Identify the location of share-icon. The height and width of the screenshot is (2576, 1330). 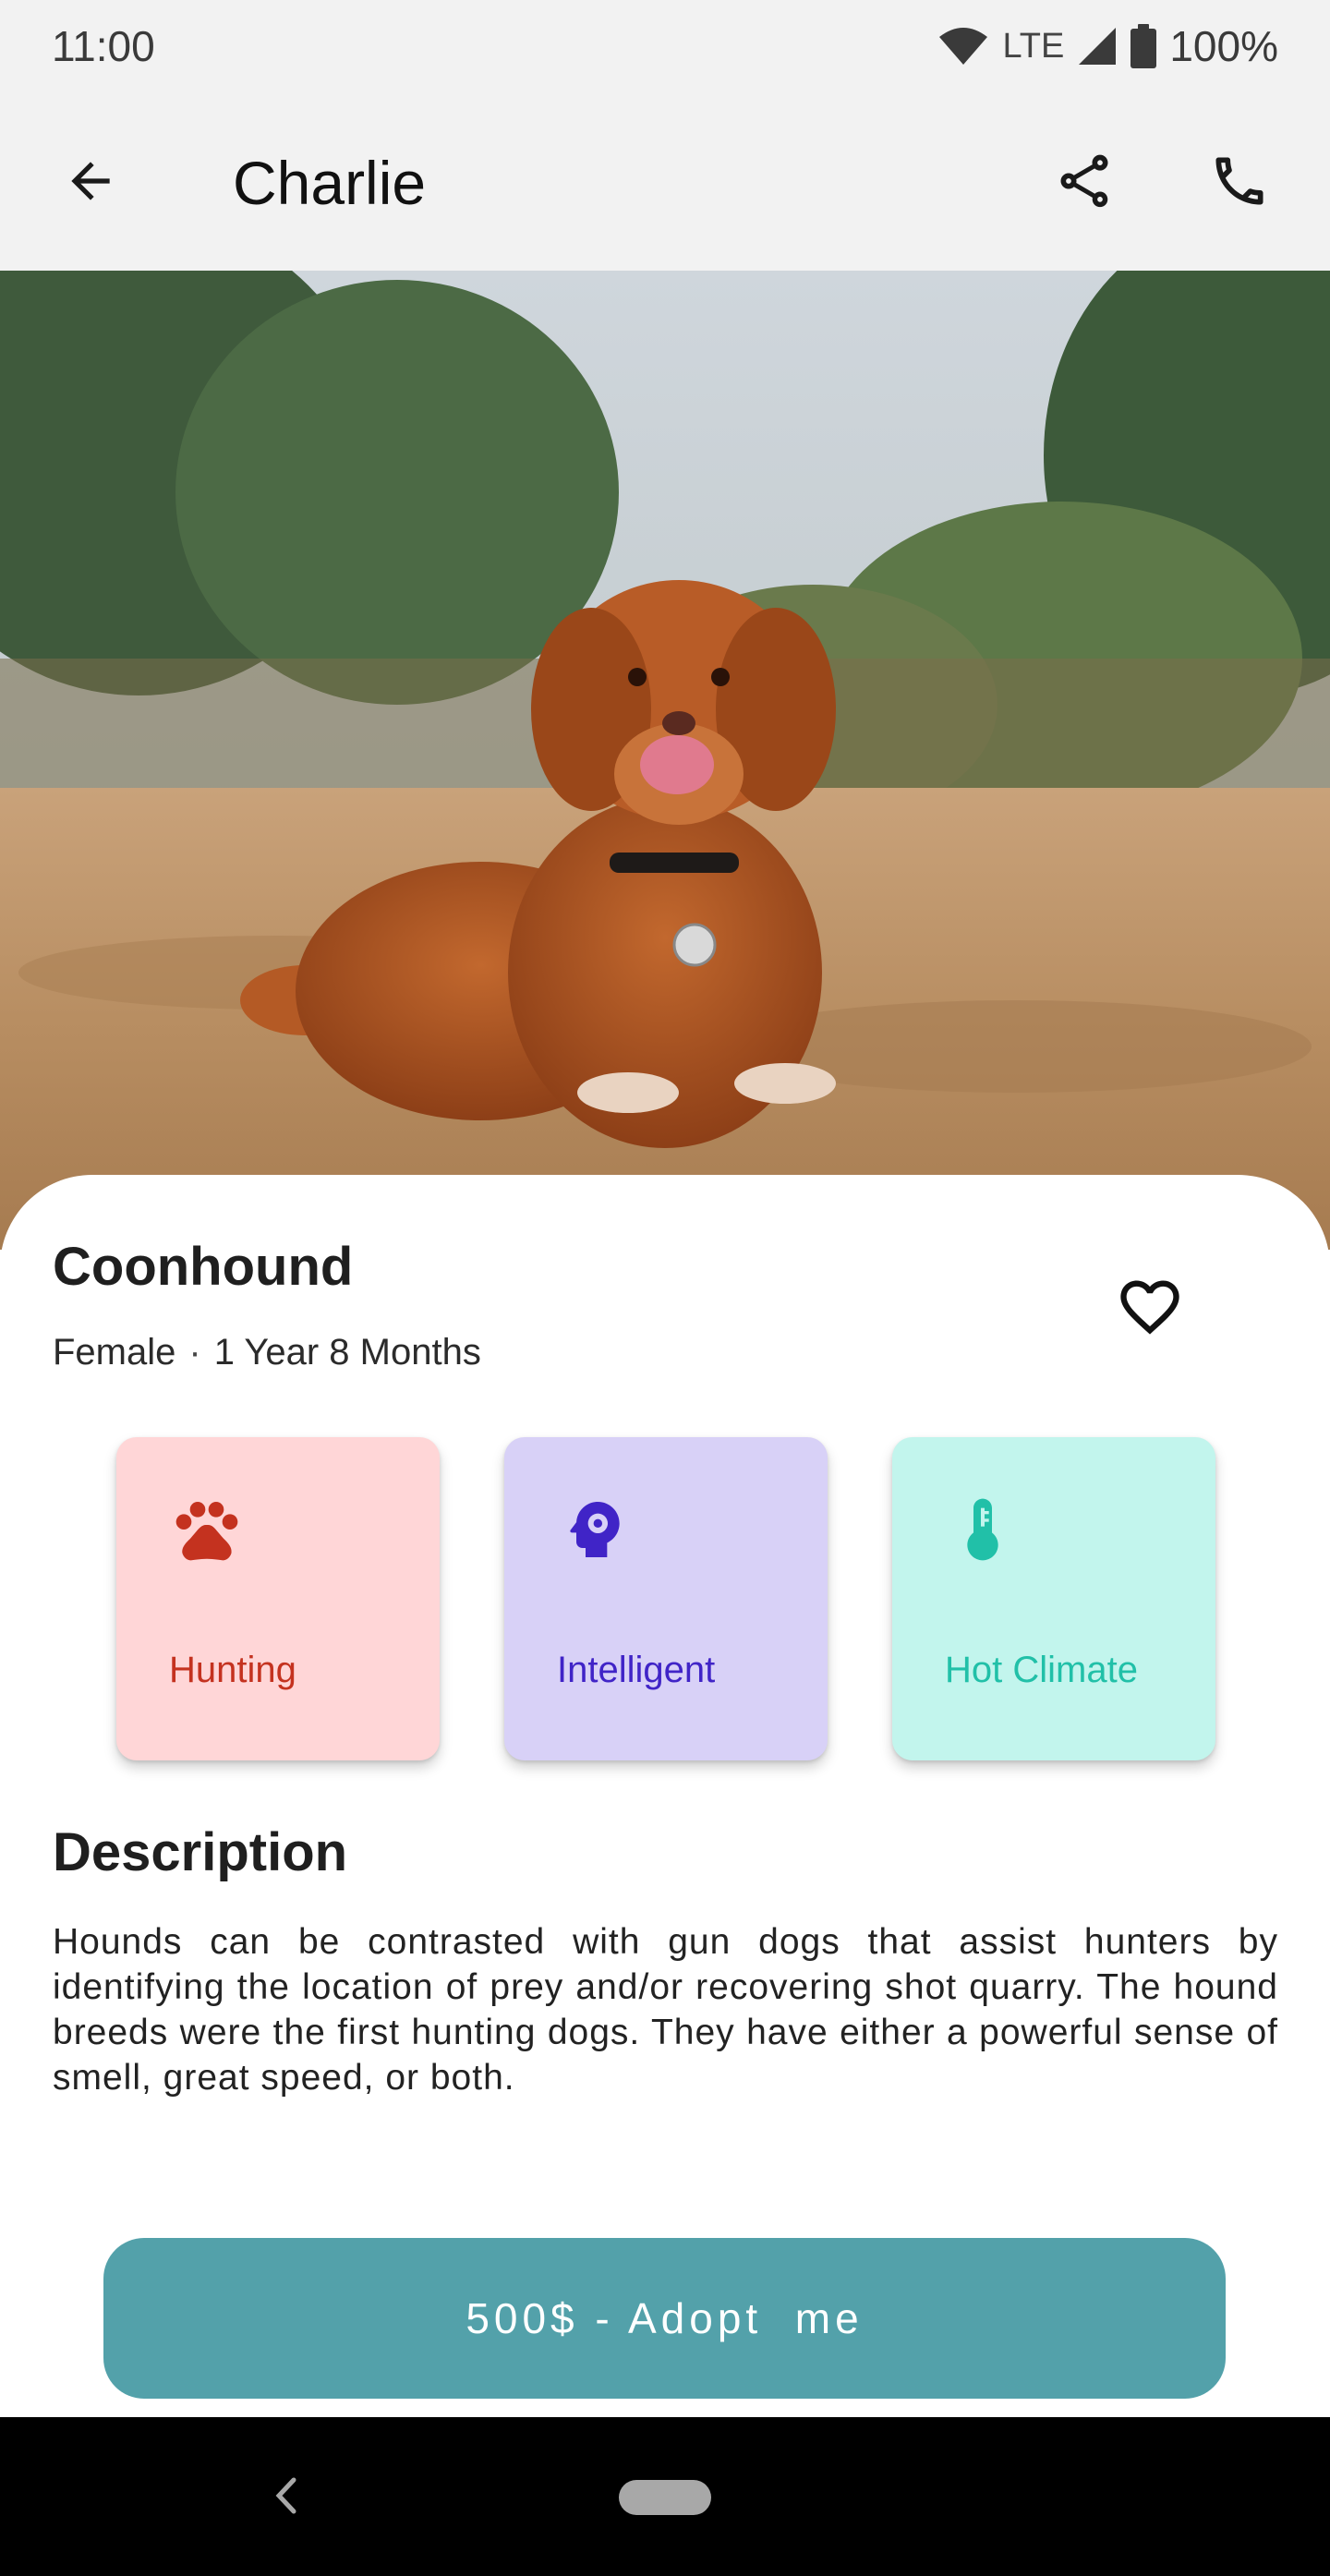
(1084, 183).